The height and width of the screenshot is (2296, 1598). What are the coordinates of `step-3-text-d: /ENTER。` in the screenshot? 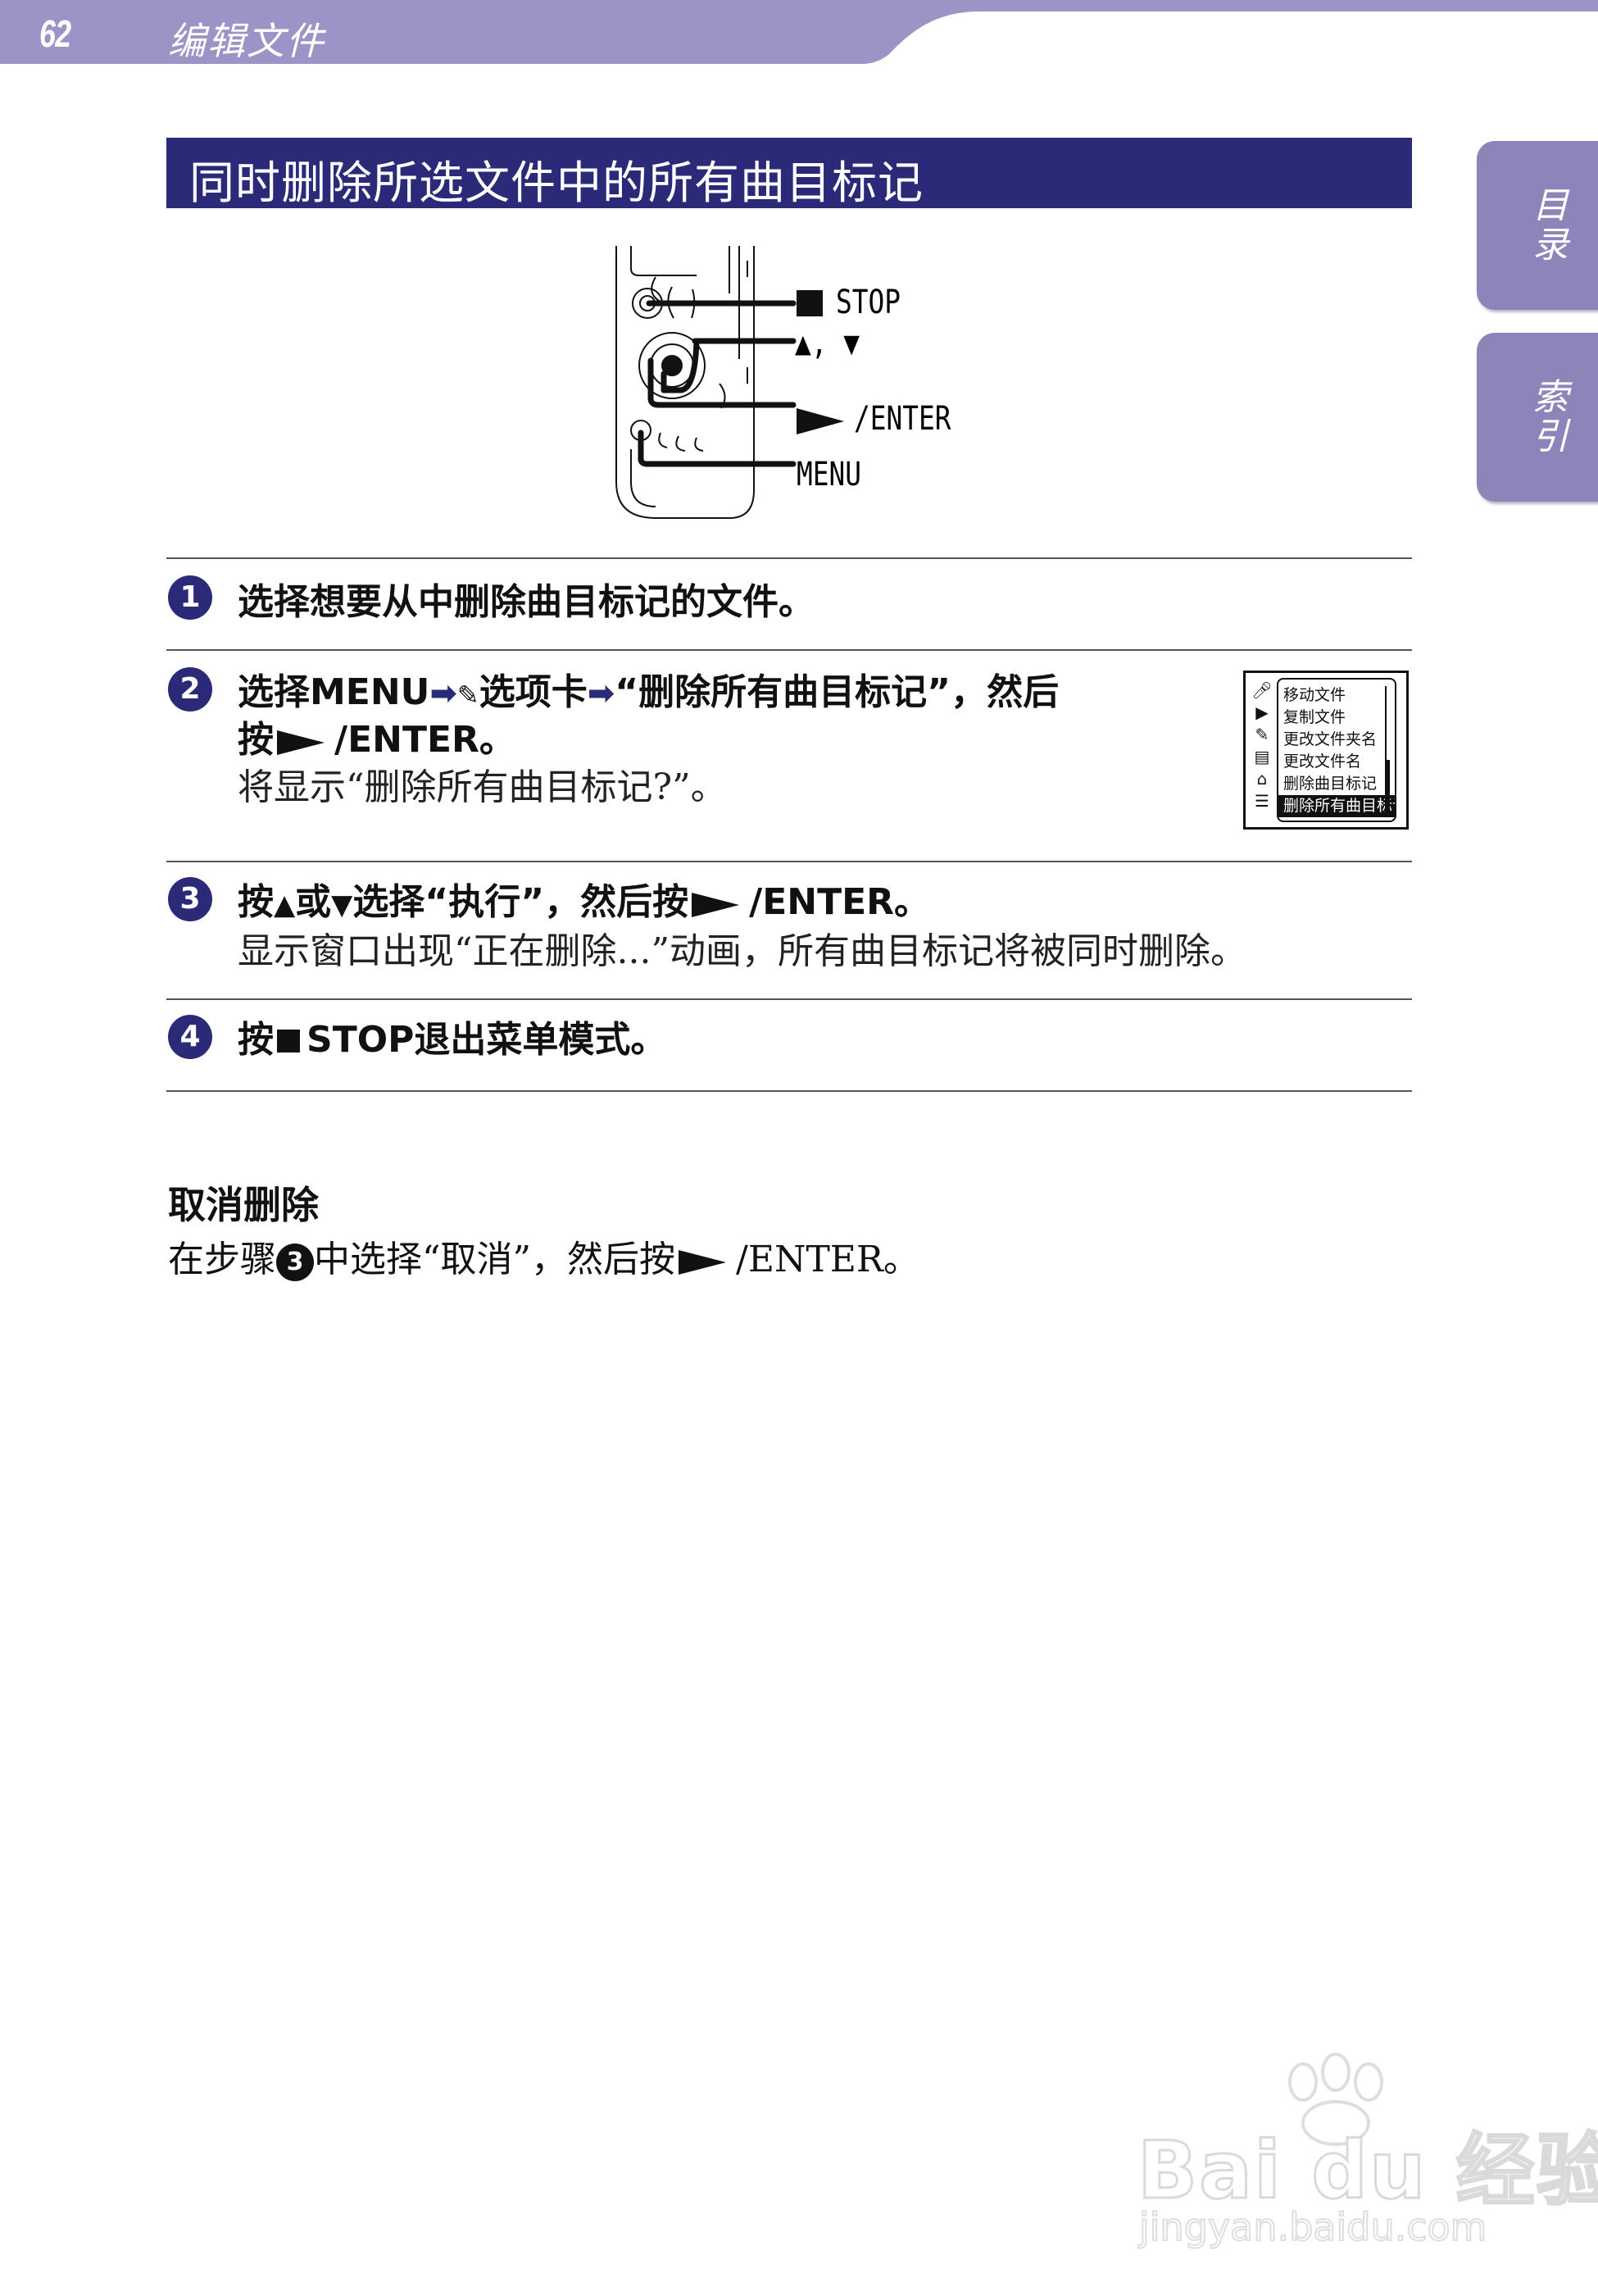 It's located at (840, 902).